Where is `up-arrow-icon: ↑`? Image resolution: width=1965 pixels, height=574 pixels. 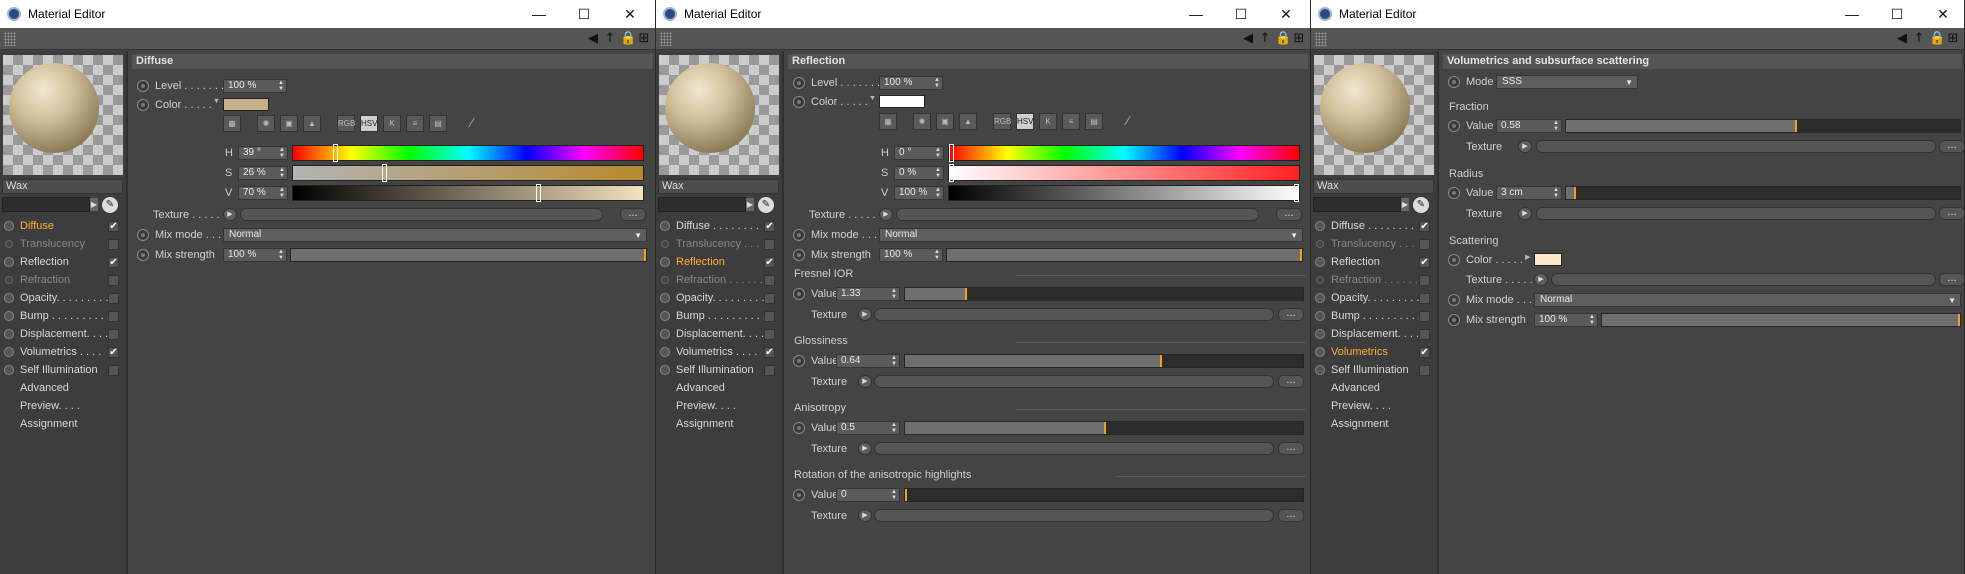
up-arrow-icon: ↑ is located at coordinates (1919, 39).